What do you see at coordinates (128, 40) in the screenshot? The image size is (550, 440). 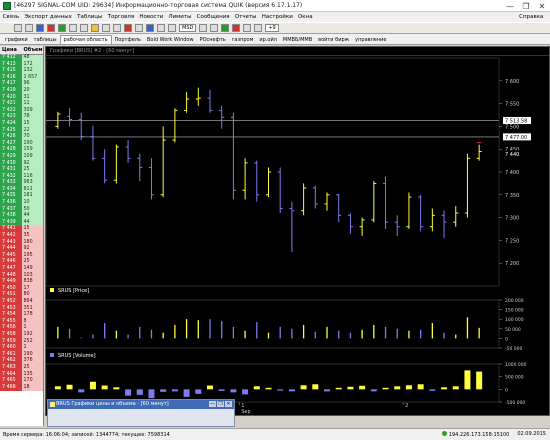 I see `tab-portfolio: Портфель` at bounding box center [128, 40].